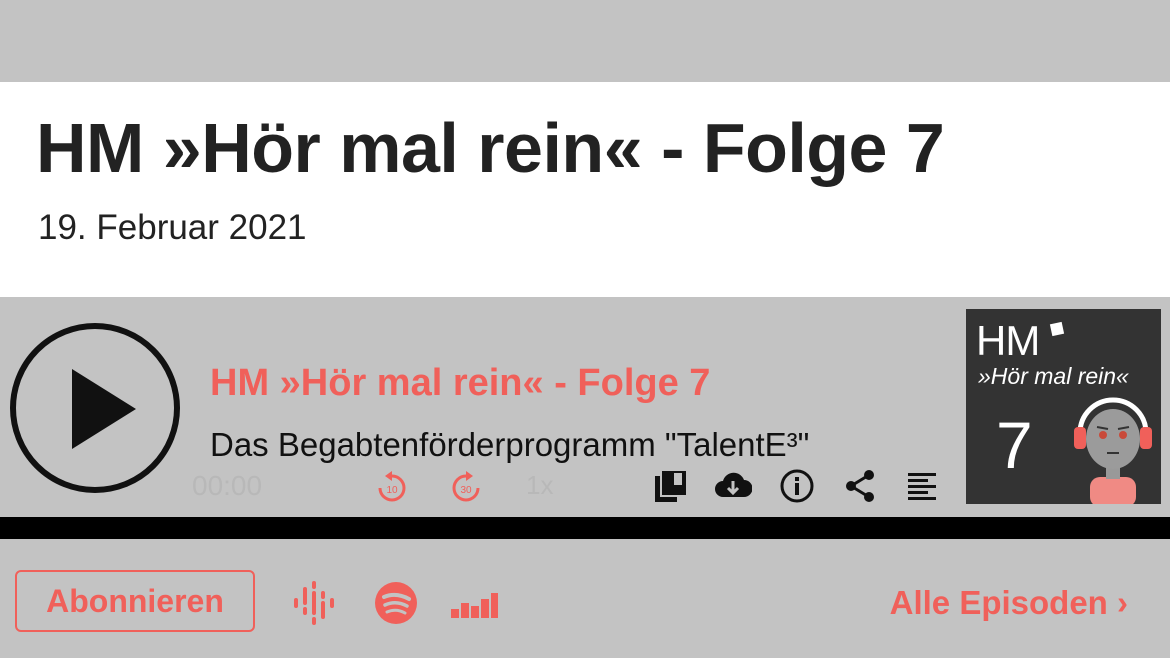 The image size is (1170, 658). What do you see at coordinates (1113, 450) in the screenshot?
I see `mascot-illustration` at bounding box center [1113, 450].